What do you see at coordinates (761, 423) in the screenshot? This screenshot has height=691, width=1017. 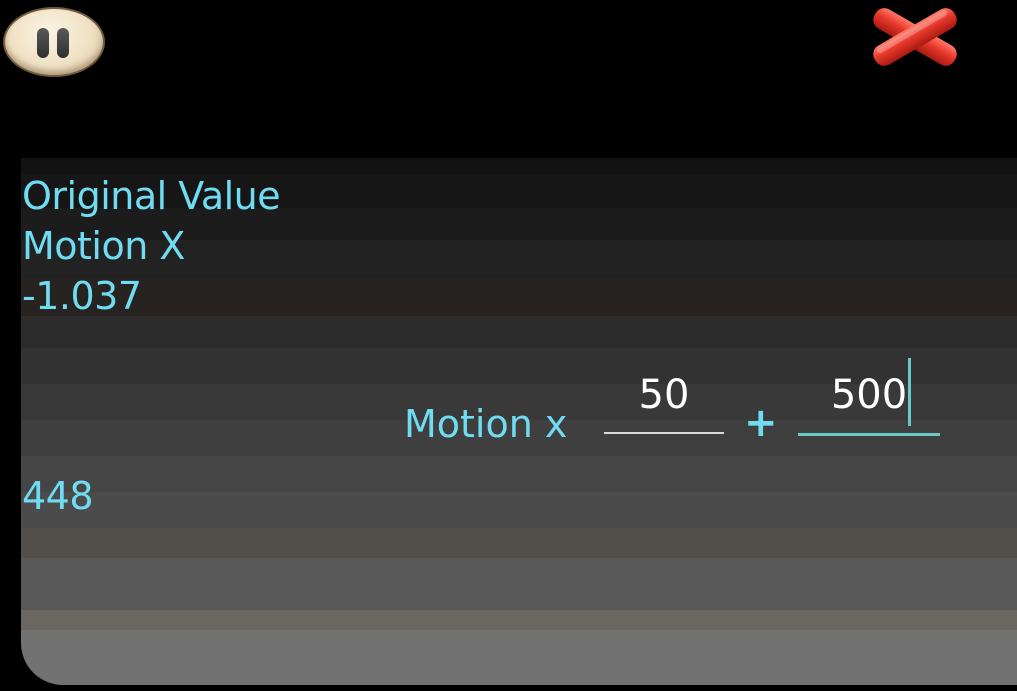 I see `plus-operator: +` at bounding box center [761, 423].